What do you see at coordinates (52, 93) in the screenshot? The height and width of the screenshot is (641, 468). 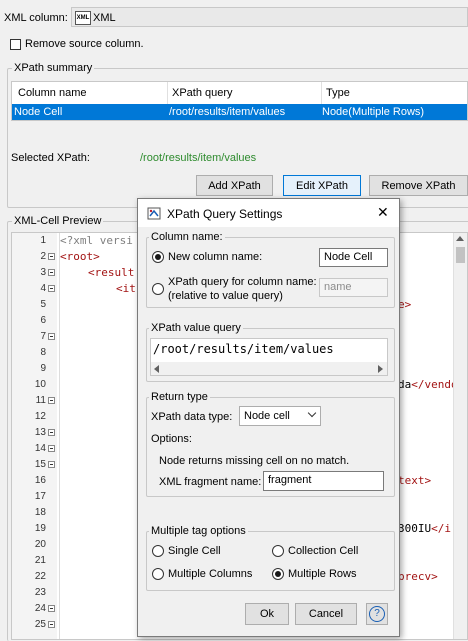 I see `col-header-name: Column name` at bounding box center [52, 93].